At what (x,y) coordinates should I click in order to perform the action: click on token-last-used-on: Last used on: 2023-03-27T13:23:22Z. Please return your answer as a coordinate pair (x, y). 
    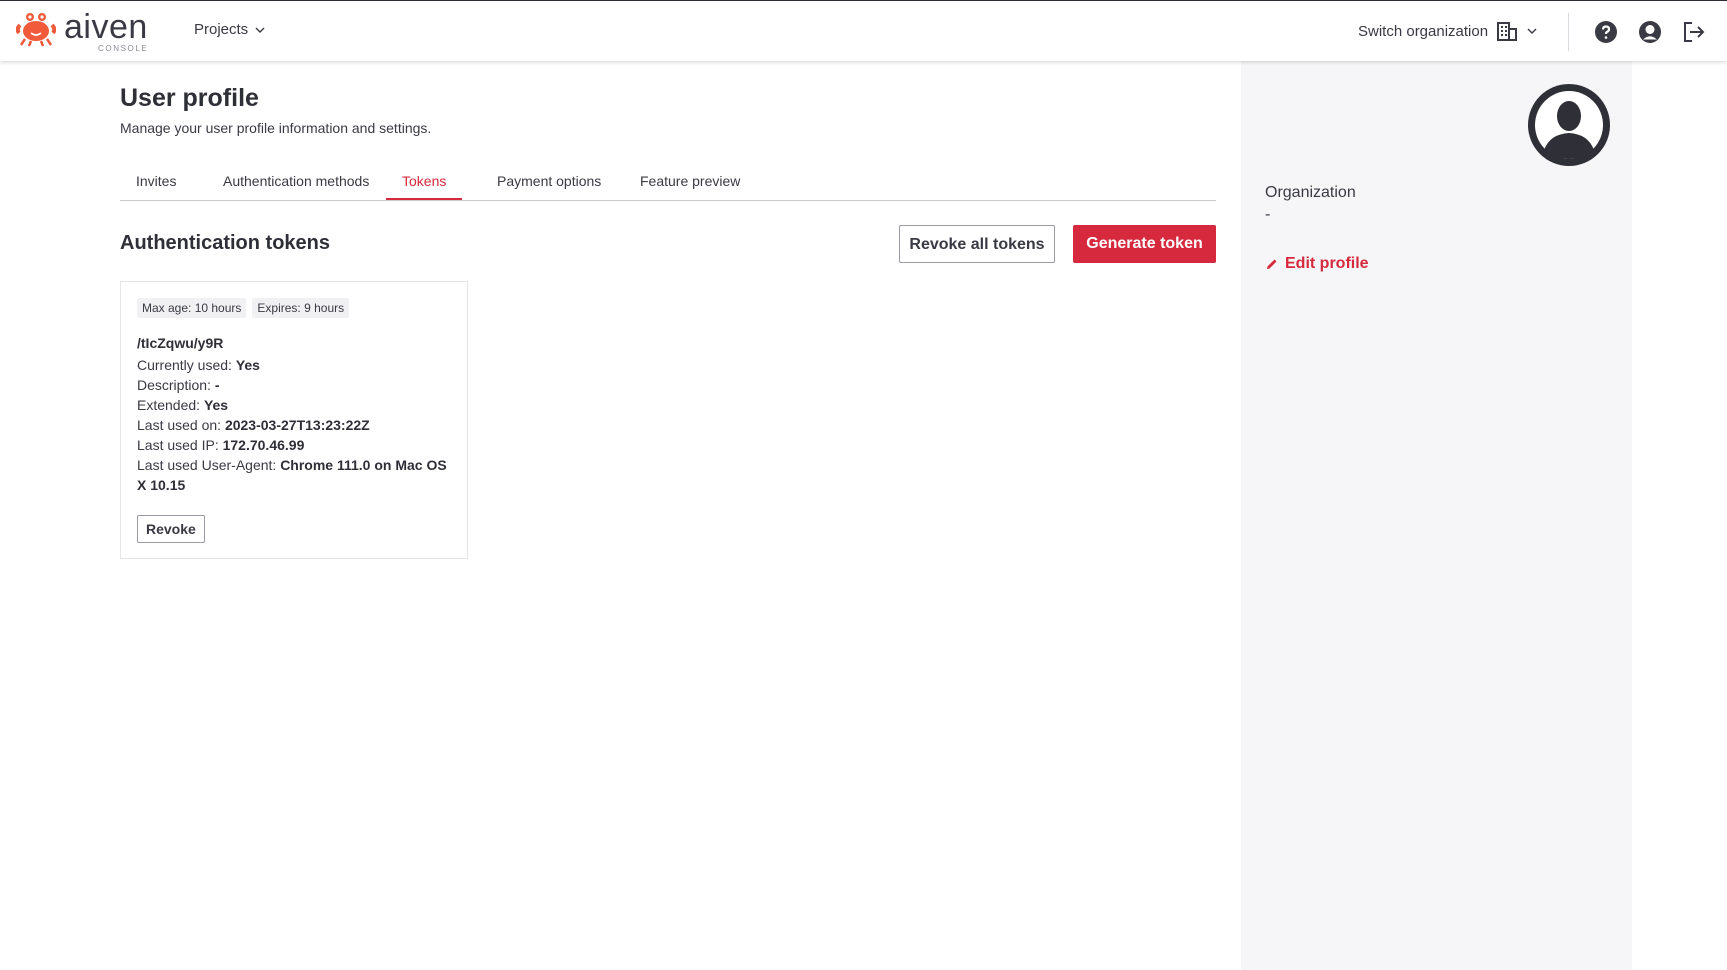
    Looking at the image, I should click on (253, 425).